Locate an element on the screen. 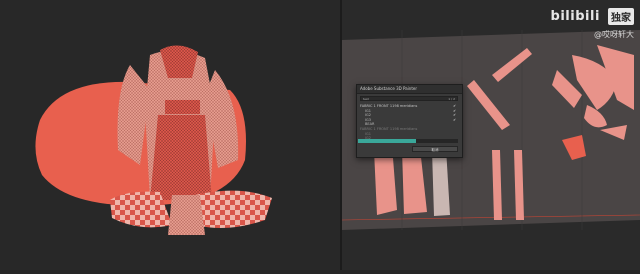 The height and width of the screenshot is (274, 640). export-progress-bar is located at coordinates (408, 141).